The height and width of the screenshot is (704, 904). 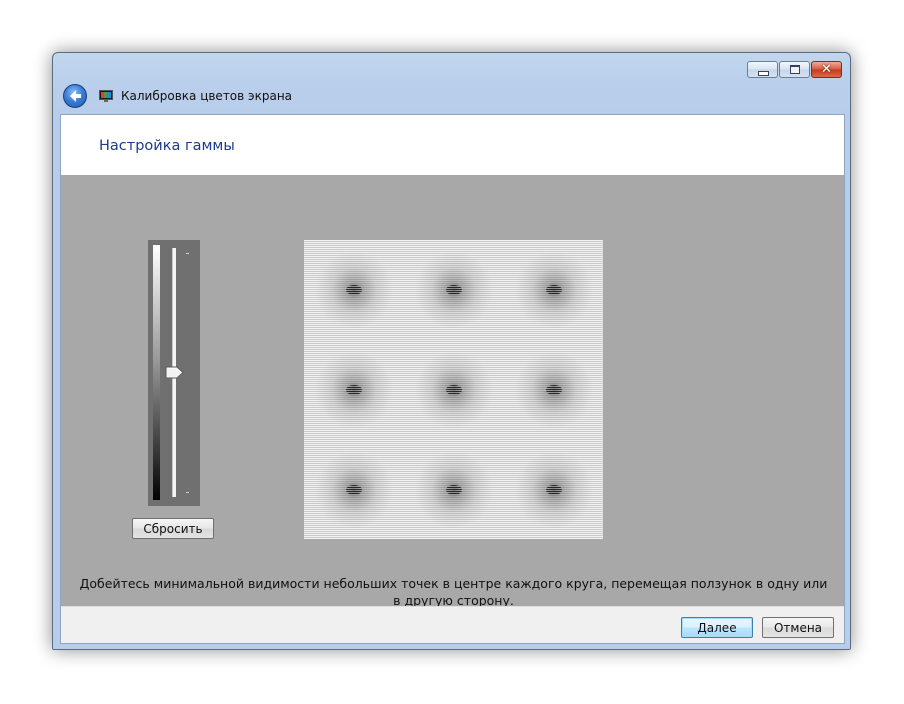 I want to click on maximize-icon, so click(x=795, y=69).